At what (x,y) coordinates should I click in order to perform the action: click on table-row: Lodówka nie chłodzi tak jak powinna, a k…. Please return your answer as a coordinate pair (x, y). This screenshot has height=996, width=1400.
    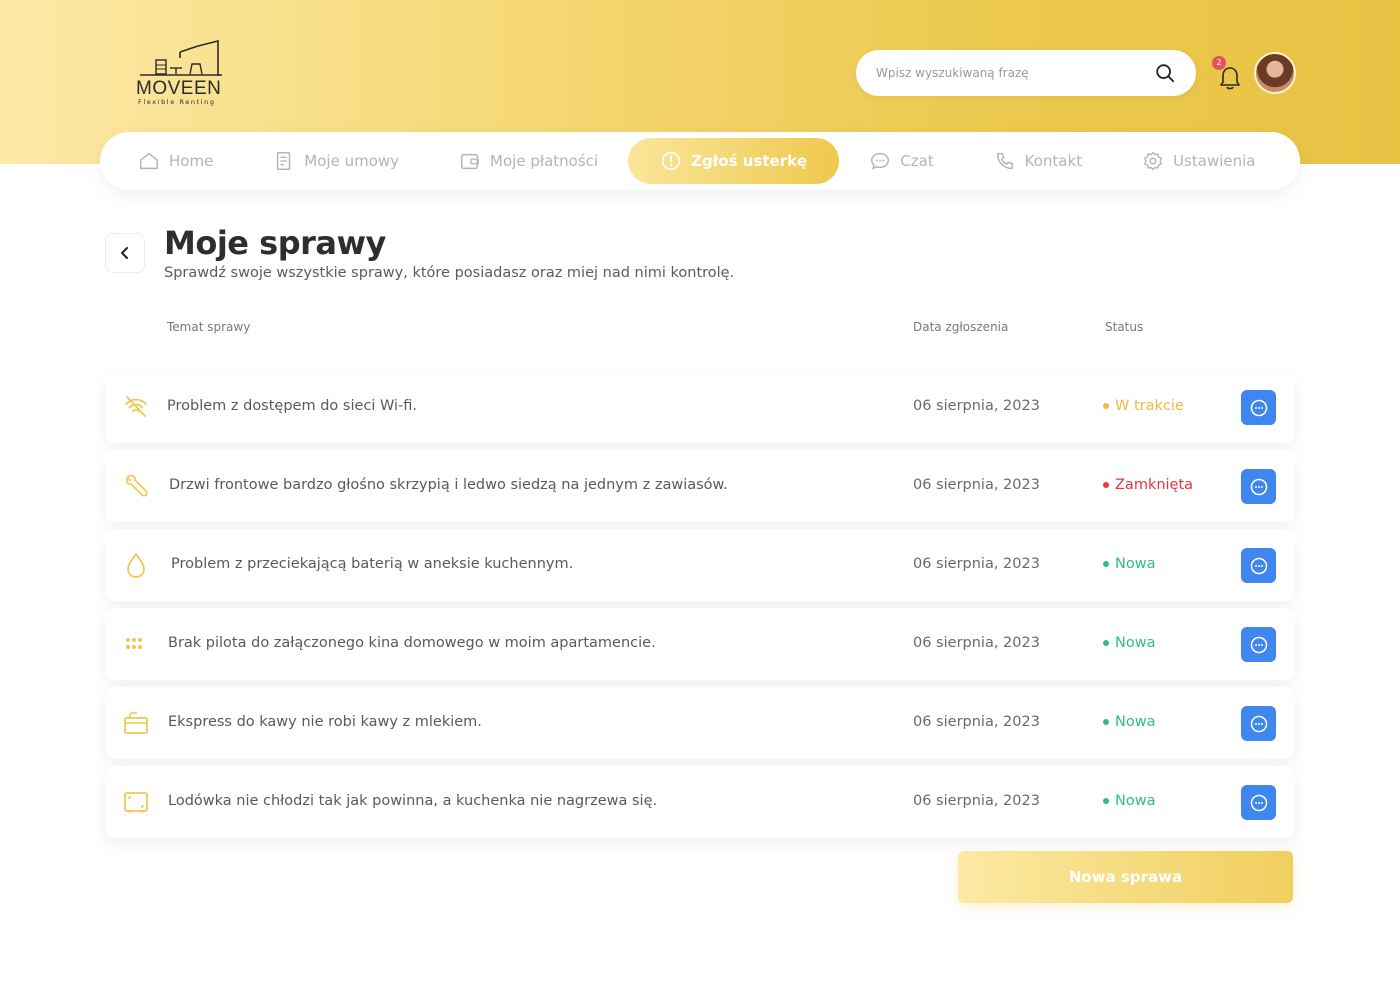
    Looking at the image, I should click on (700, 802).